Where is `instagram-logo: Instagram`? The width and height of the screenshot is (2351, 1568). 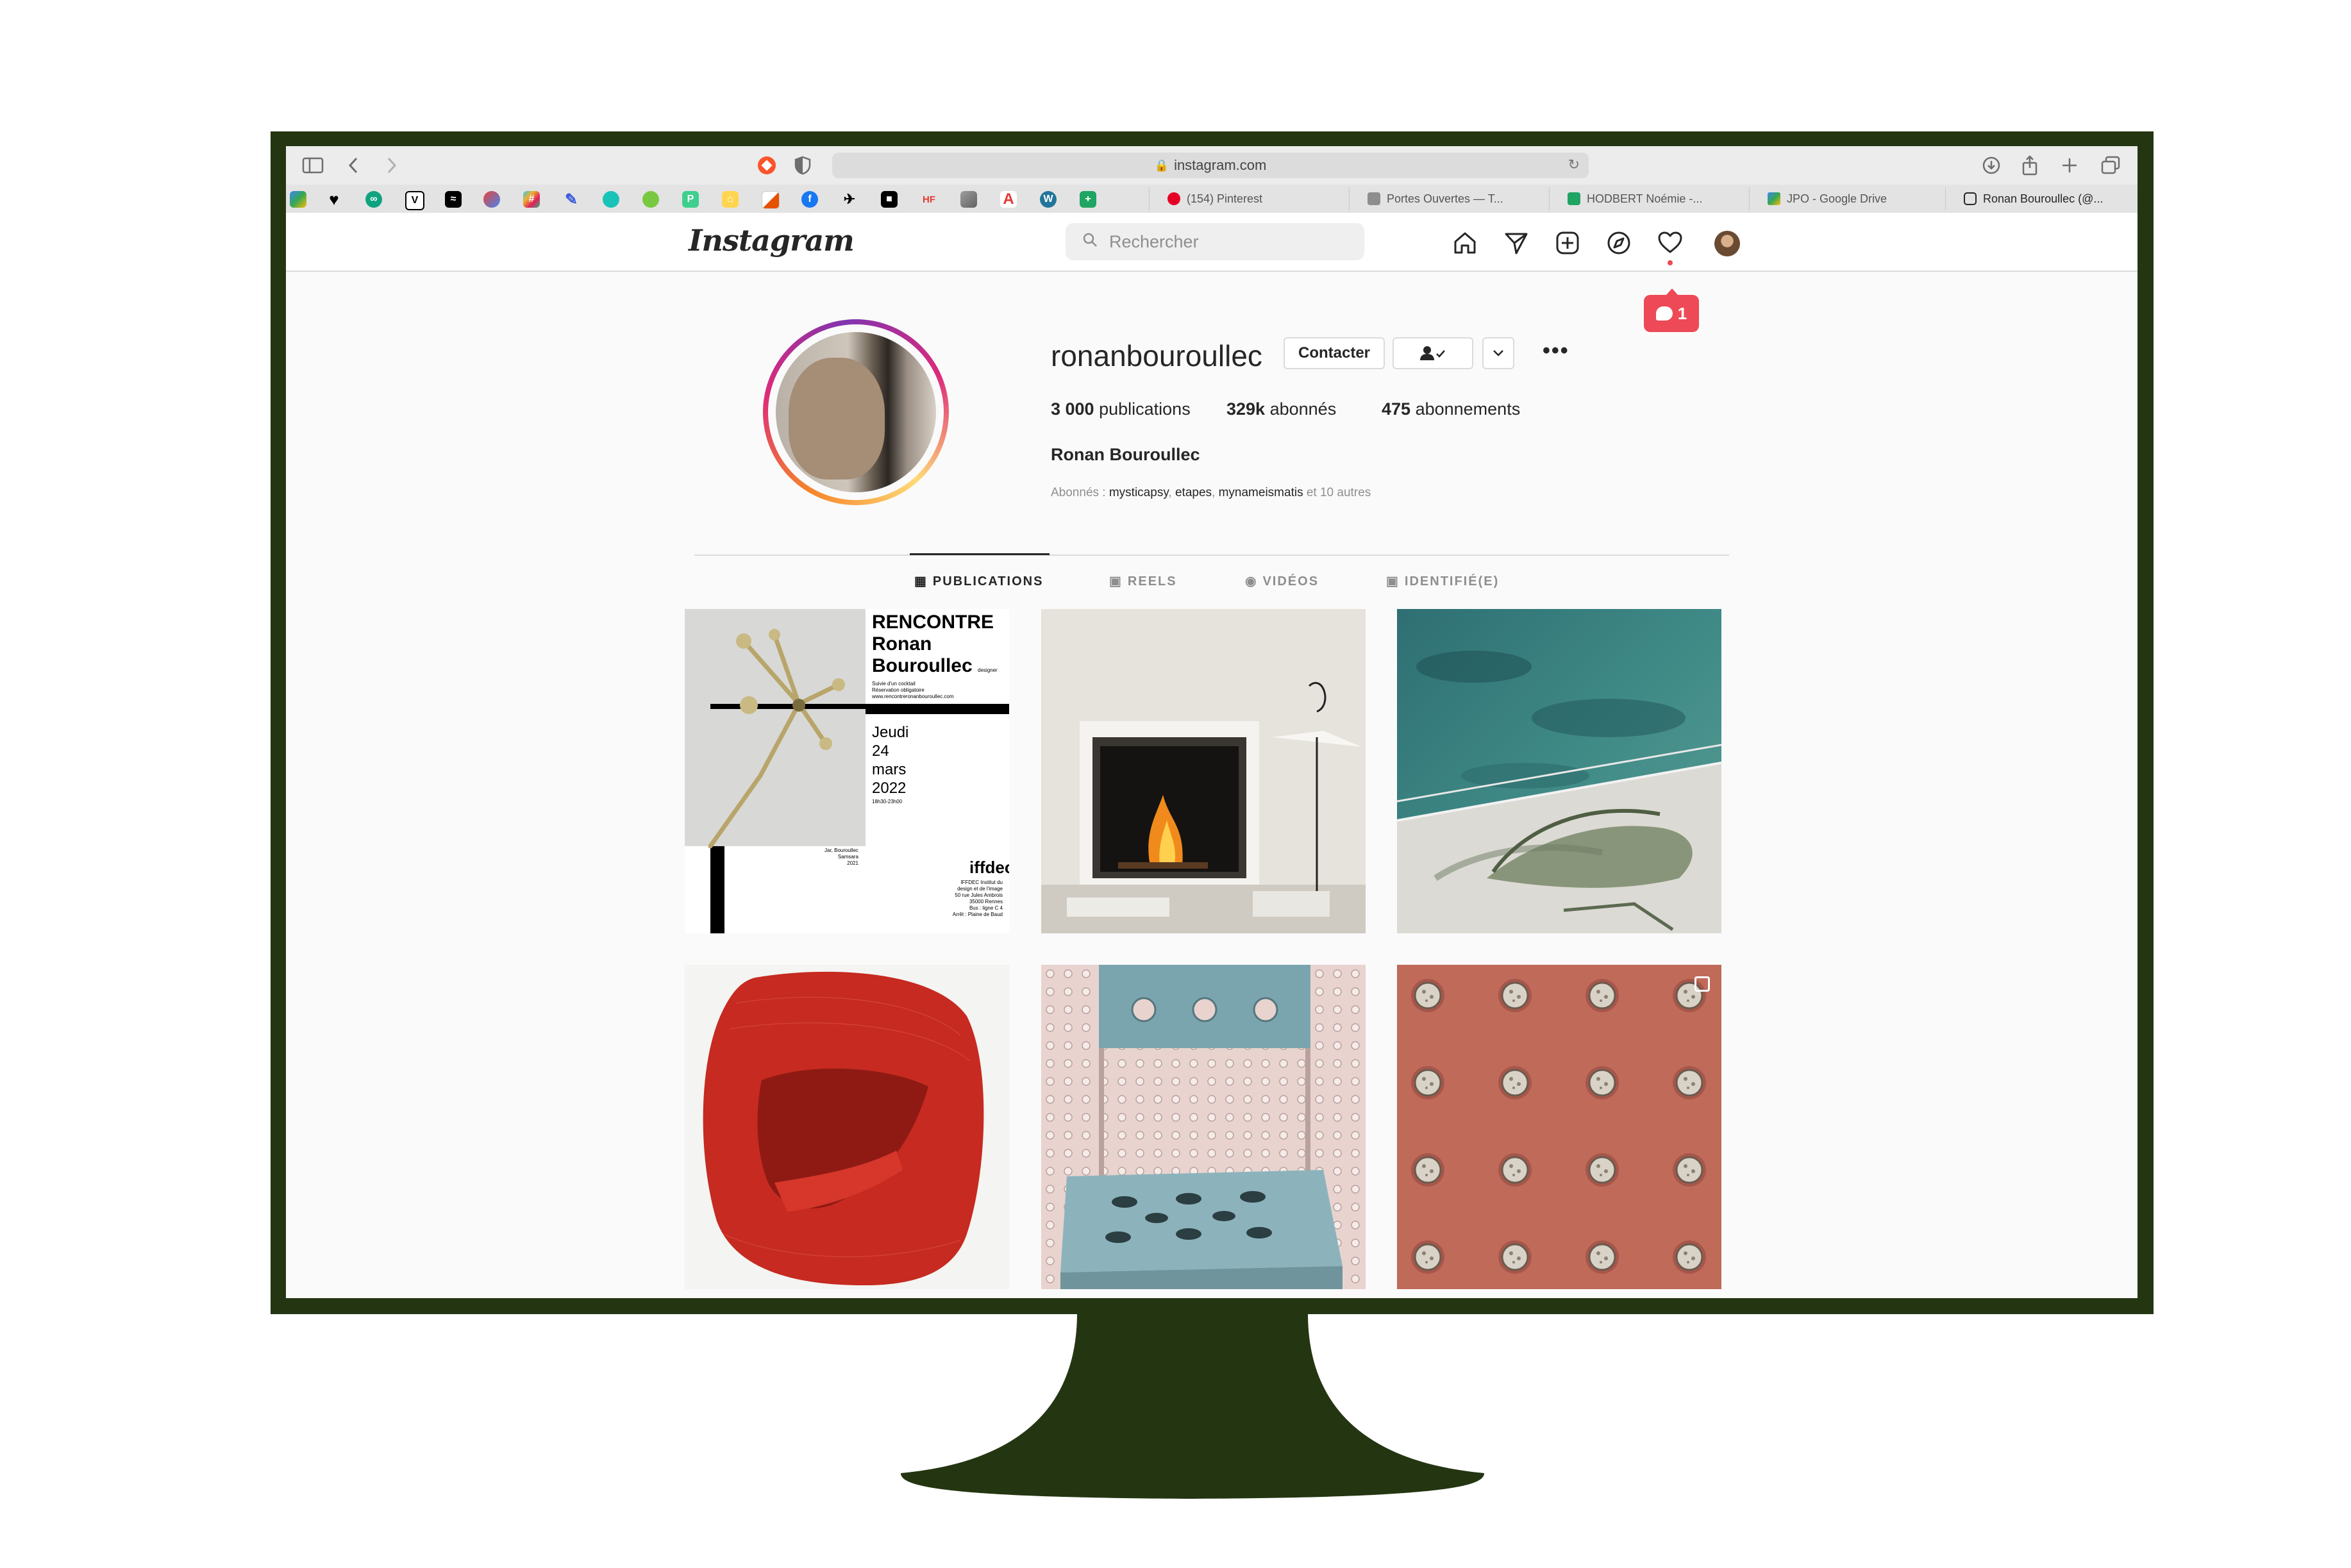
instagram-logo: Instagram is located at coordinates (772, 240).